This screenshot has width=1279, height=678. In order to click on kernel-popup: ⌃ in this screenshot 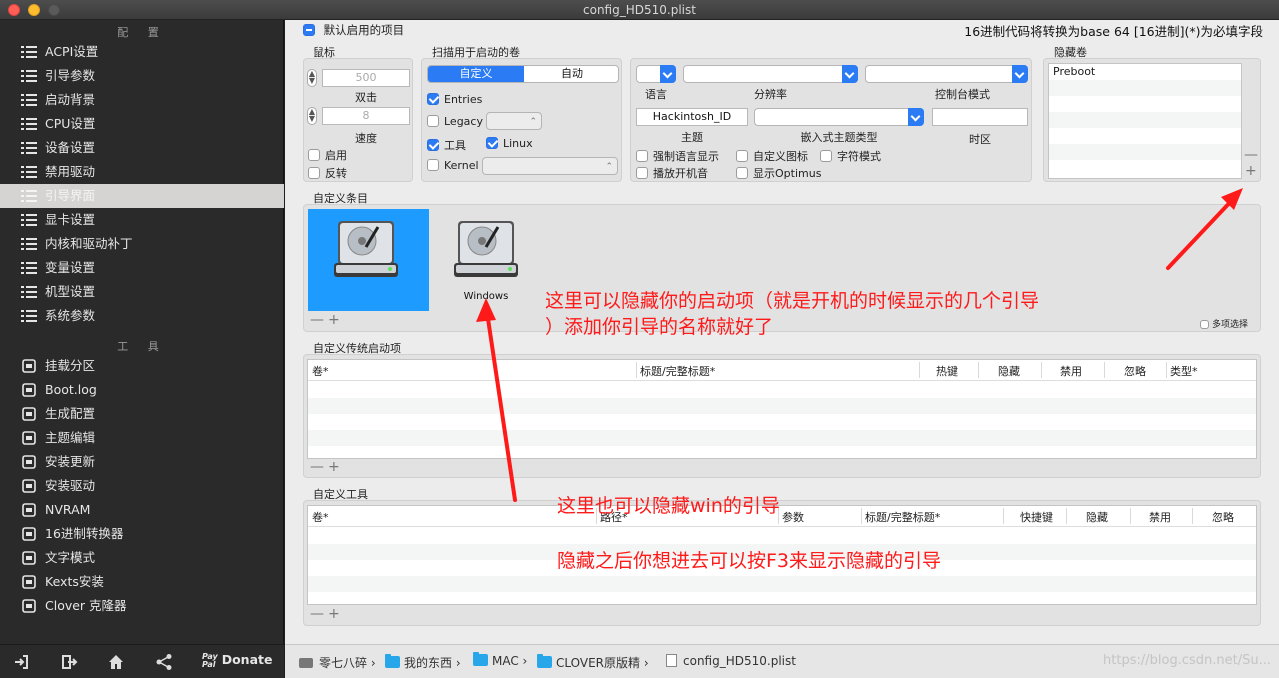, I will do `click(550, 166)`.